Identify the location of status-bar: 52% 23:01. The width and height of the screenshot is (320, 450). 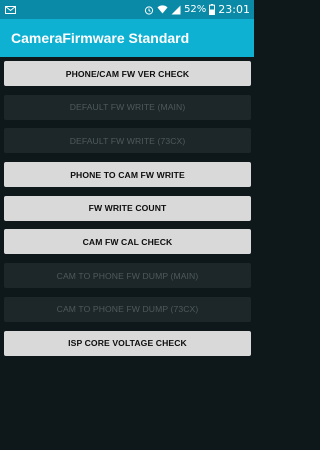
(127, 9).